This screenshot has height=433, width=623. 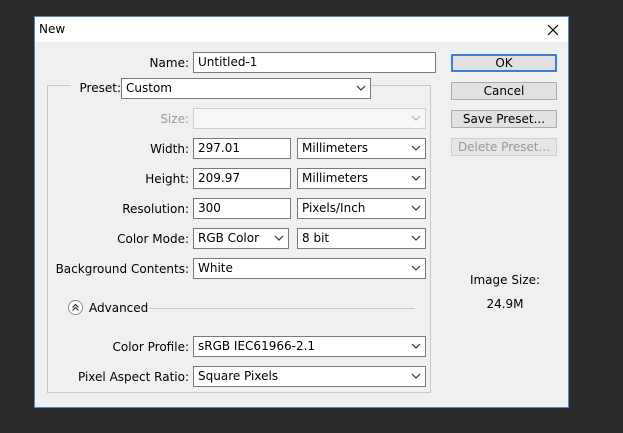 I want to click on height-label: Height:, so click(x=167, y=179).